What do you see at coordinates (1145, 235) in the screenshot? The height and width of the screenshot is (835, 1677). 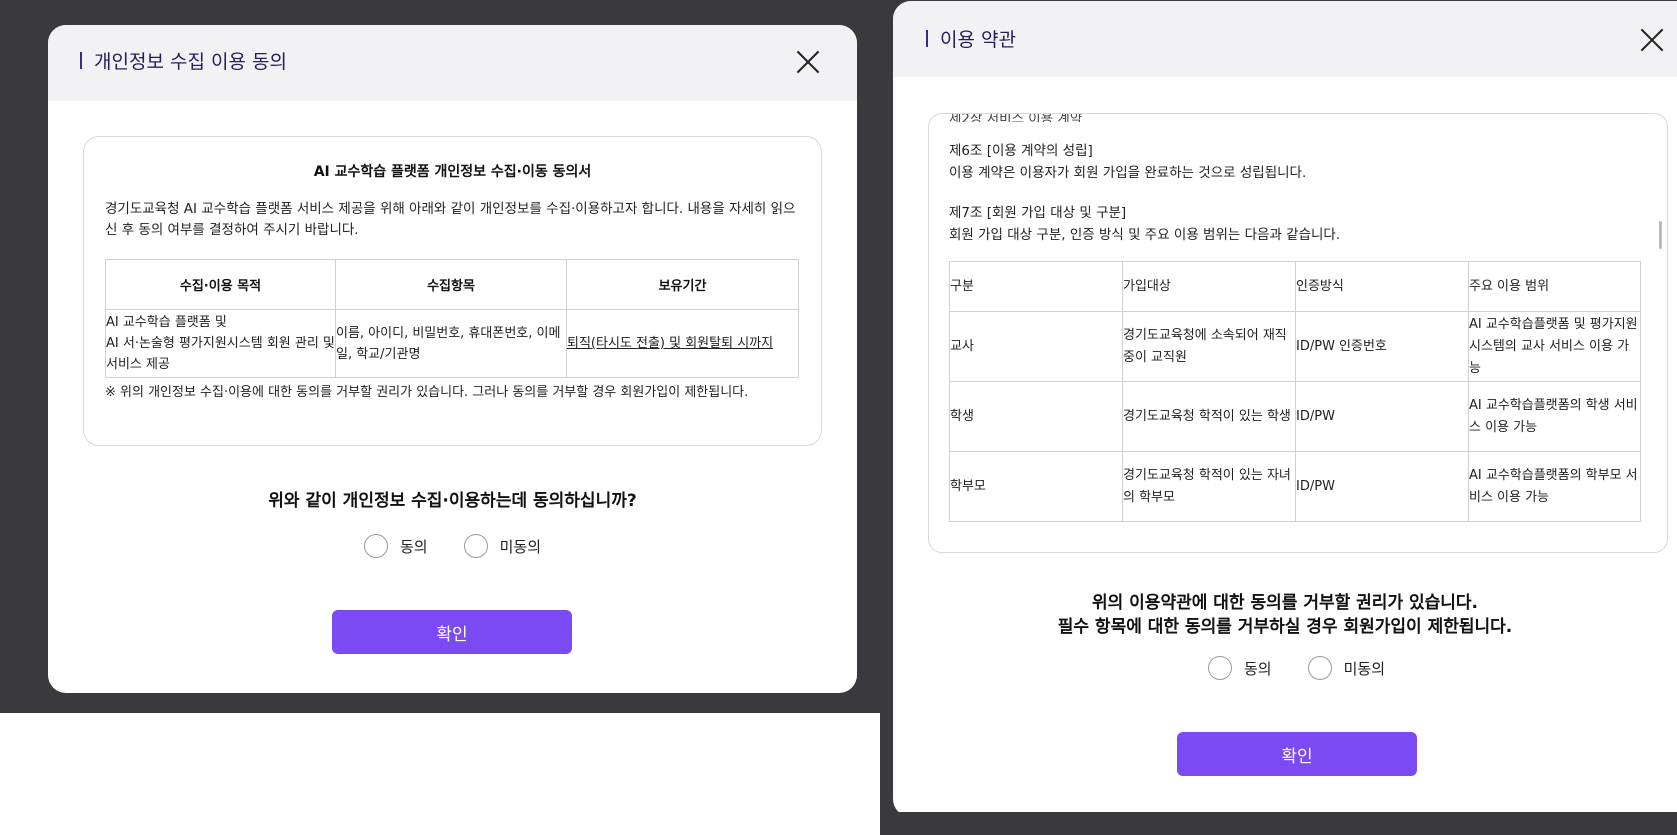 I see `clause-body: 회원 가입 대상 구분, 인증 방식 및 주요 이용 범위는 다음과 같습니다.` at bounding box center [1145, 235].